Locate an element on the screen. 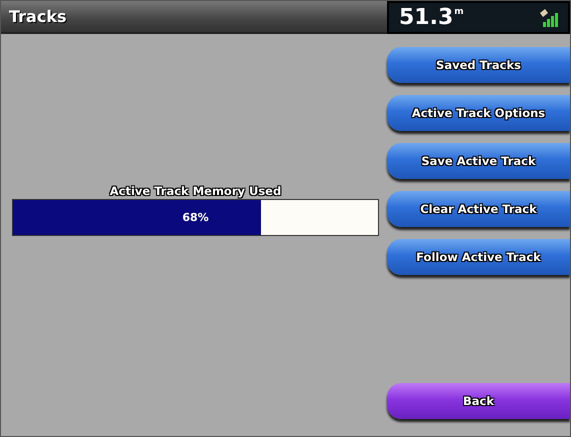  menu-button: Active Track Options is located at coordinates (478, 113).